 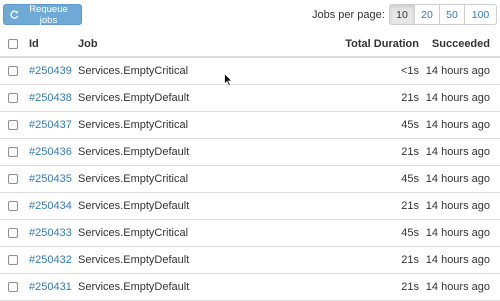 I want to click on per-page-selector: 10 20 50 100, so click(x=443, y=14).